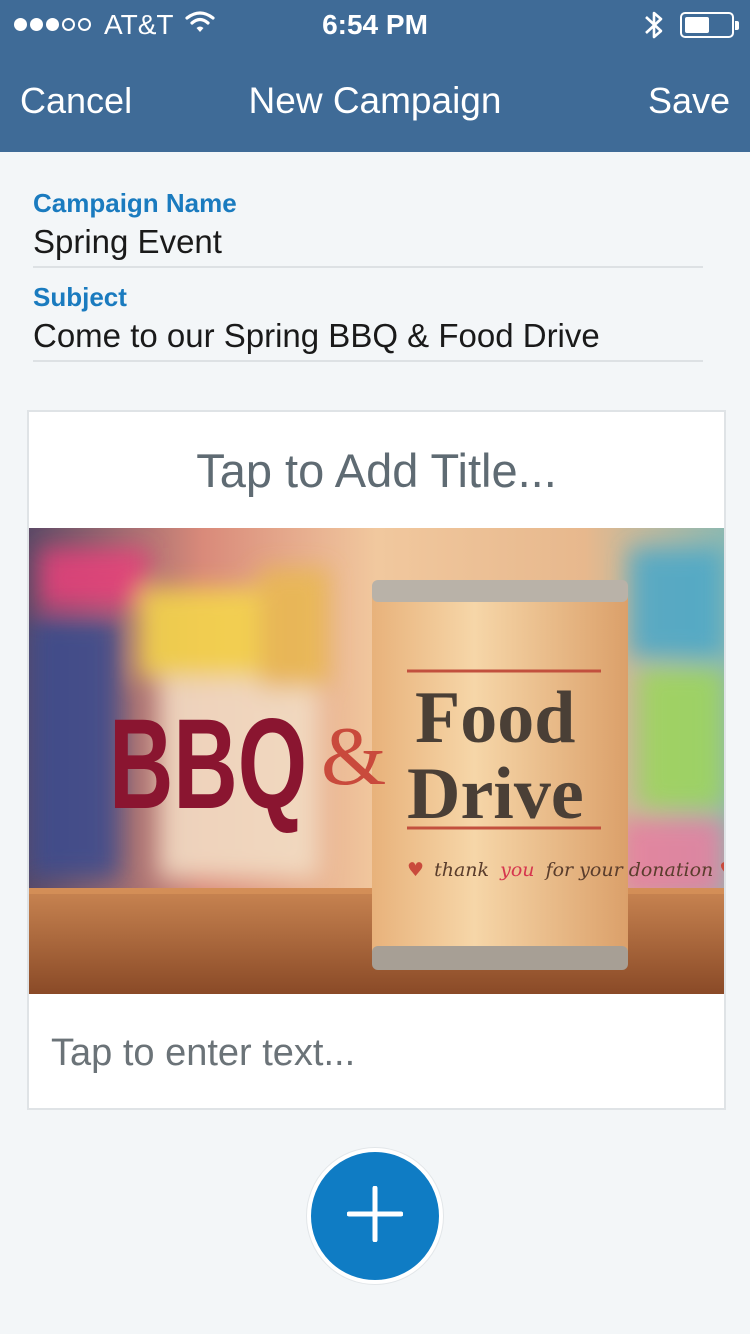  I want to click on status-time: 6:54 PM, so click(375, 24).